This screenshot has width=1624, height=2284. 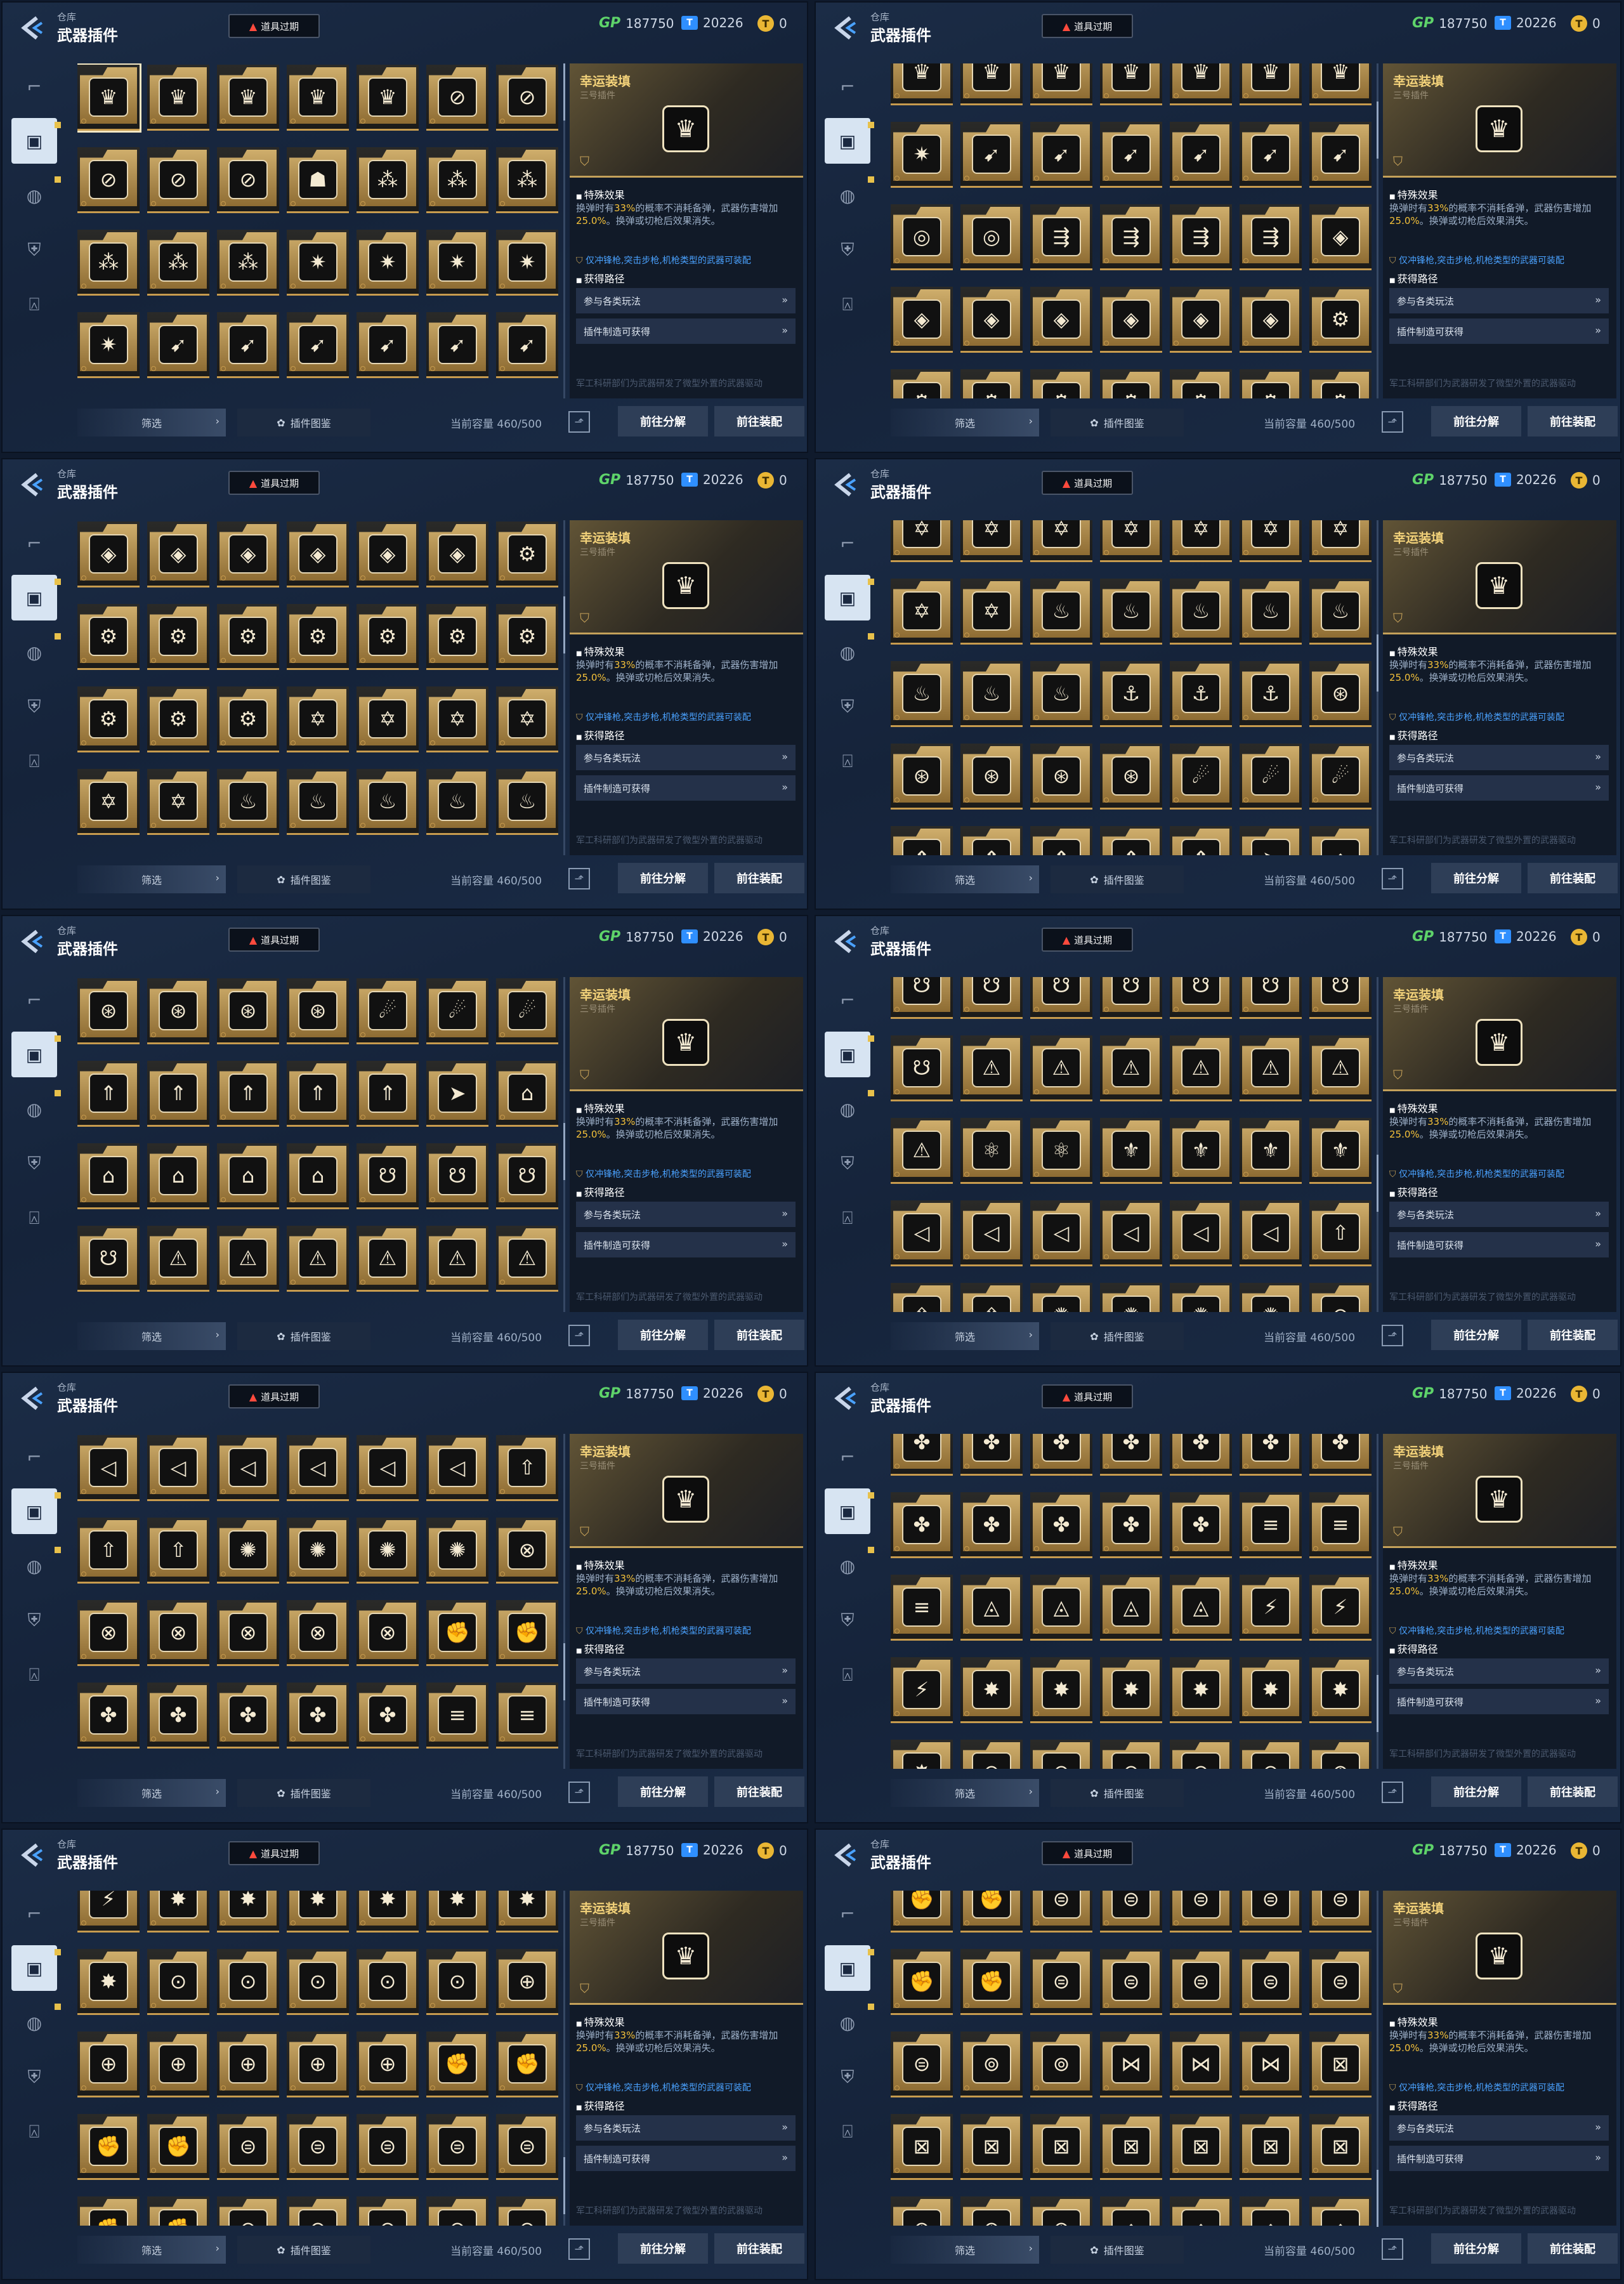 What do you see at coordinates (527, 1912) in the screenshot?
I see `plugin-item: ✸` at bounding box center [527, 1912].